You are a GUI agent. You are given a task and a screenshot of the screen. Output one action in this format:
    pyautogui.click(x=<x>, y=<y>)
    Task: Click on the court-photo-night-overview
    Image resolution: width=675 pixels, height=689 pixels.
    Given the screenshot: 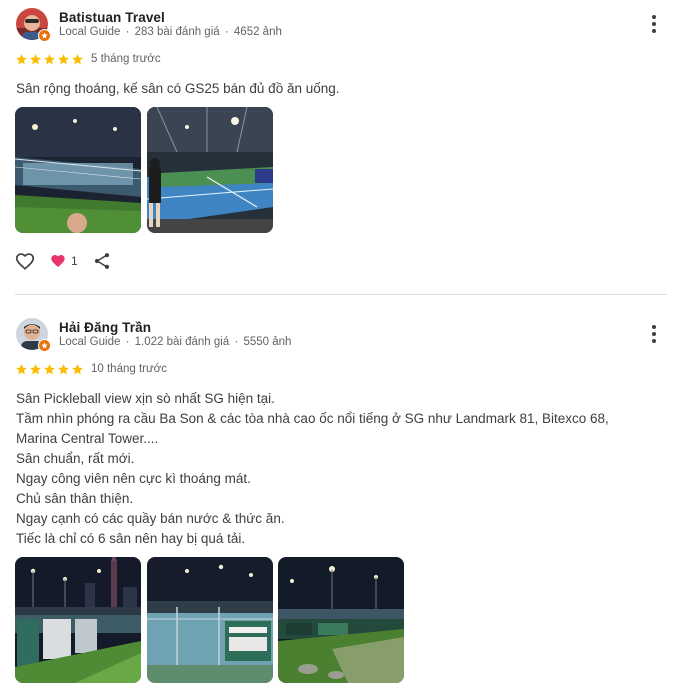 What is the action you would take?
    pyautogui.click(x=78, y=170)
    